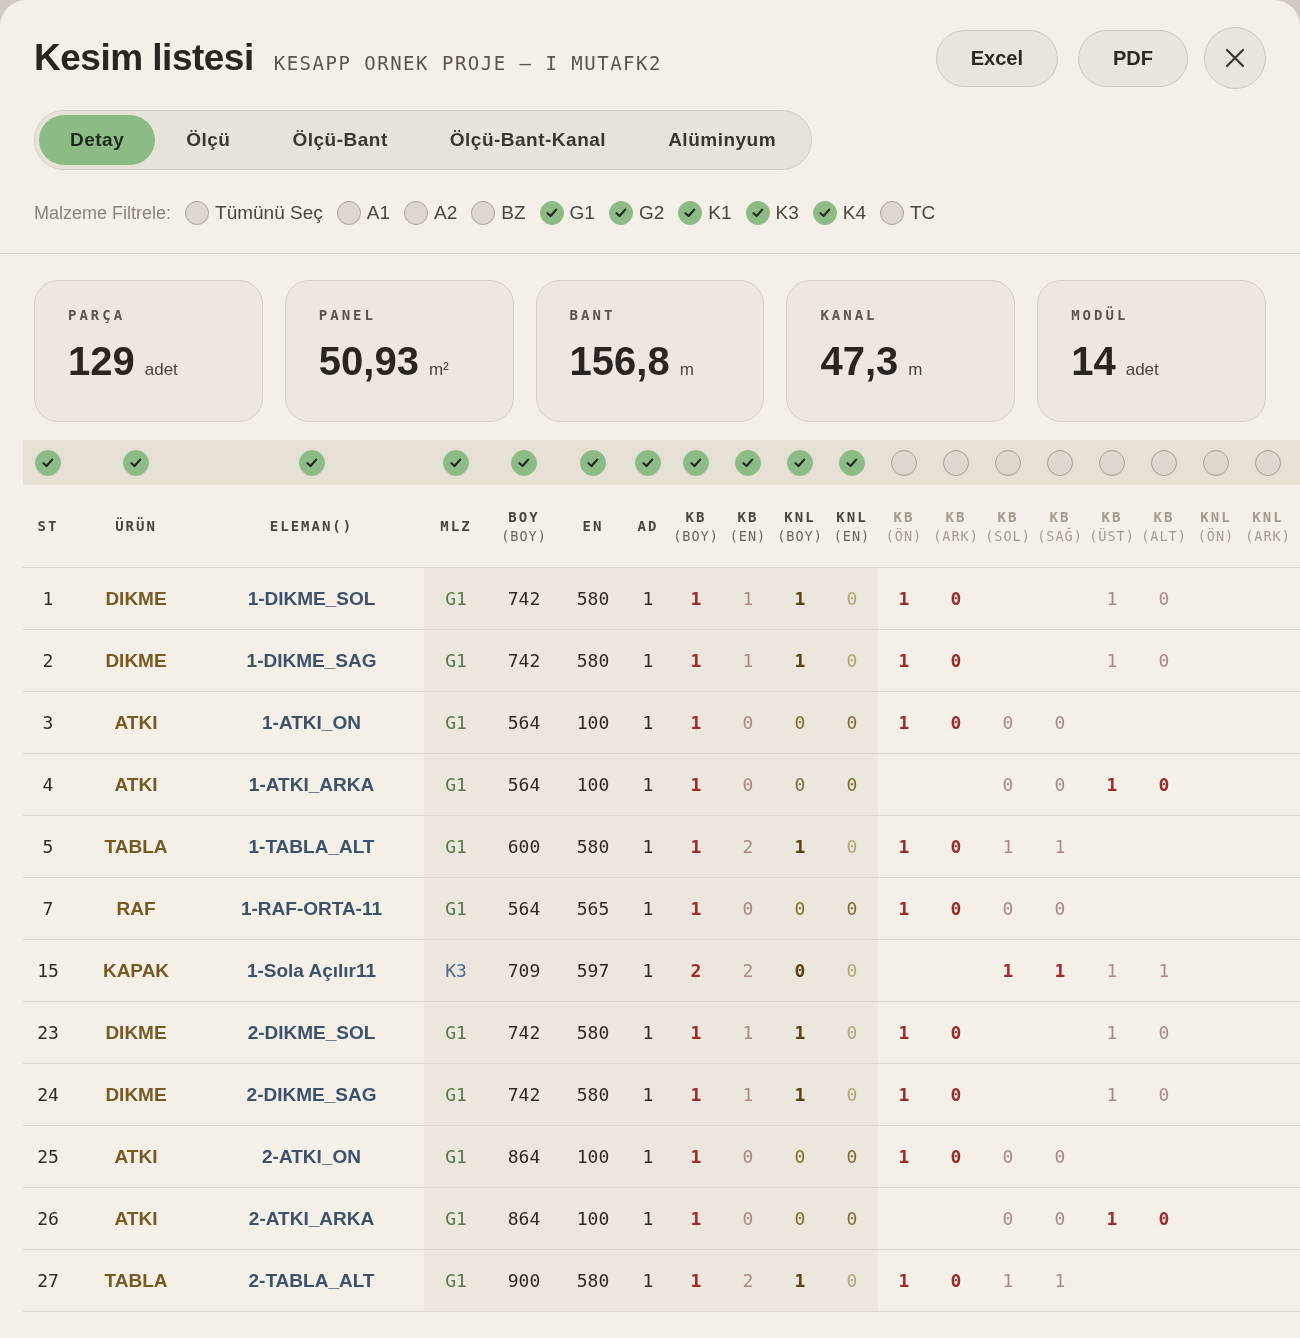  I want to click on tab: Ölçü-Bant, so click(340, 140).